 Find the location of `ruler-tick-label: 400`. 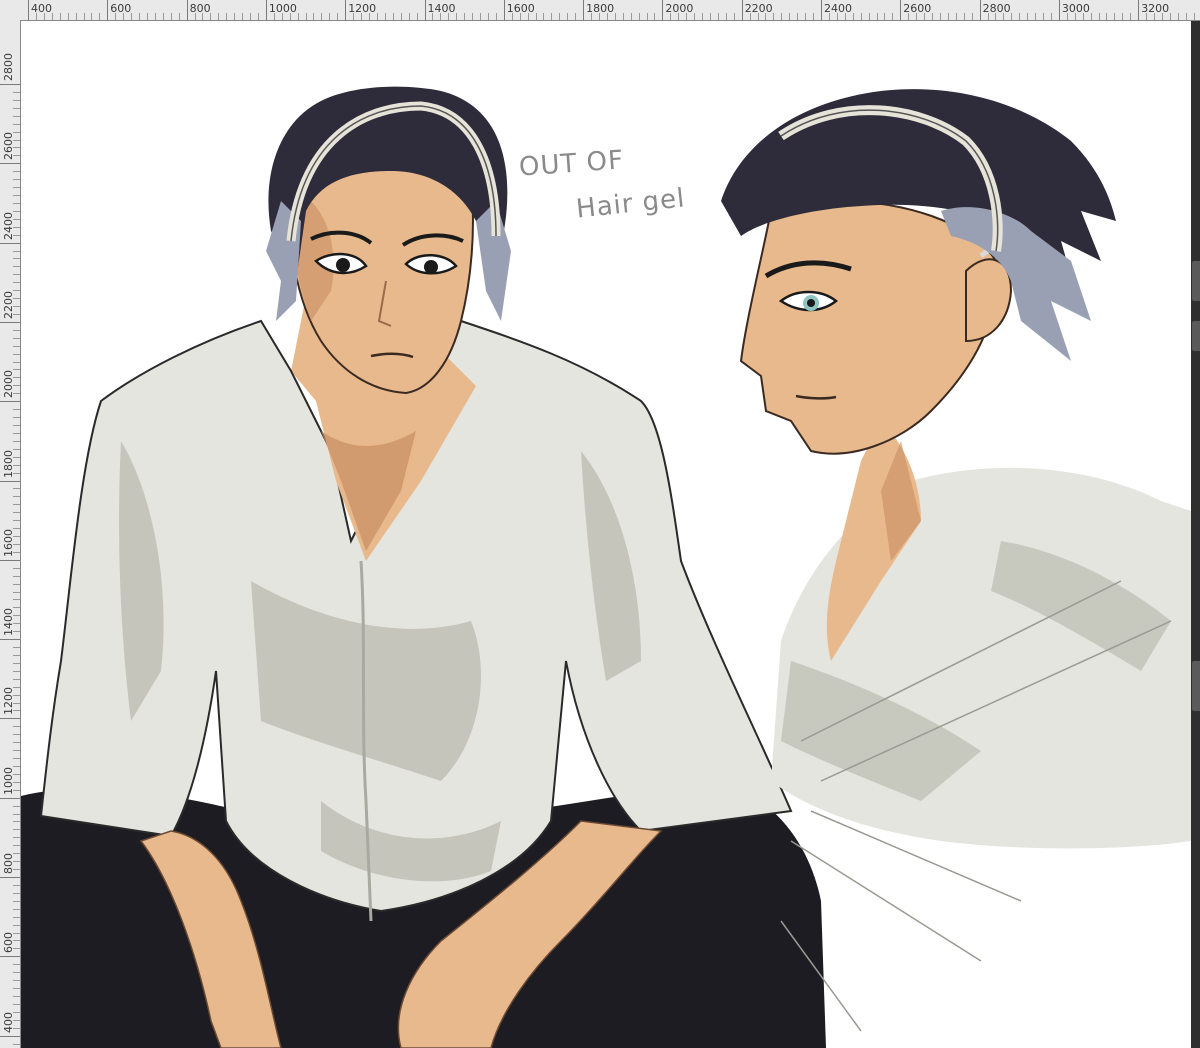

ruler-tick-label: 400 is located at coordinates (8, 1022).